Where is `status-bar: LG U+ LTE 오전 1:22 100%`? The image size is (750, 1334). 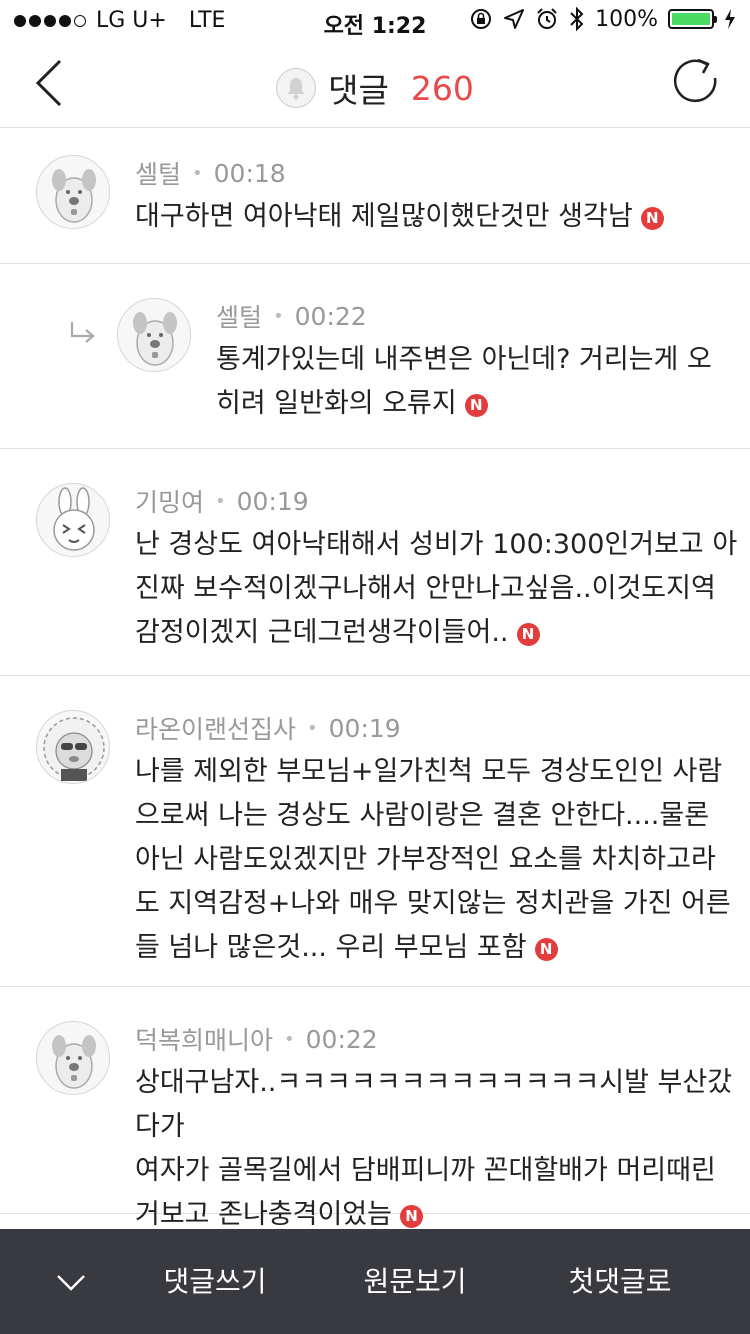 status-bar: LG U+ LTE 오전 1:22 100% is located at coordinates (375, 20).